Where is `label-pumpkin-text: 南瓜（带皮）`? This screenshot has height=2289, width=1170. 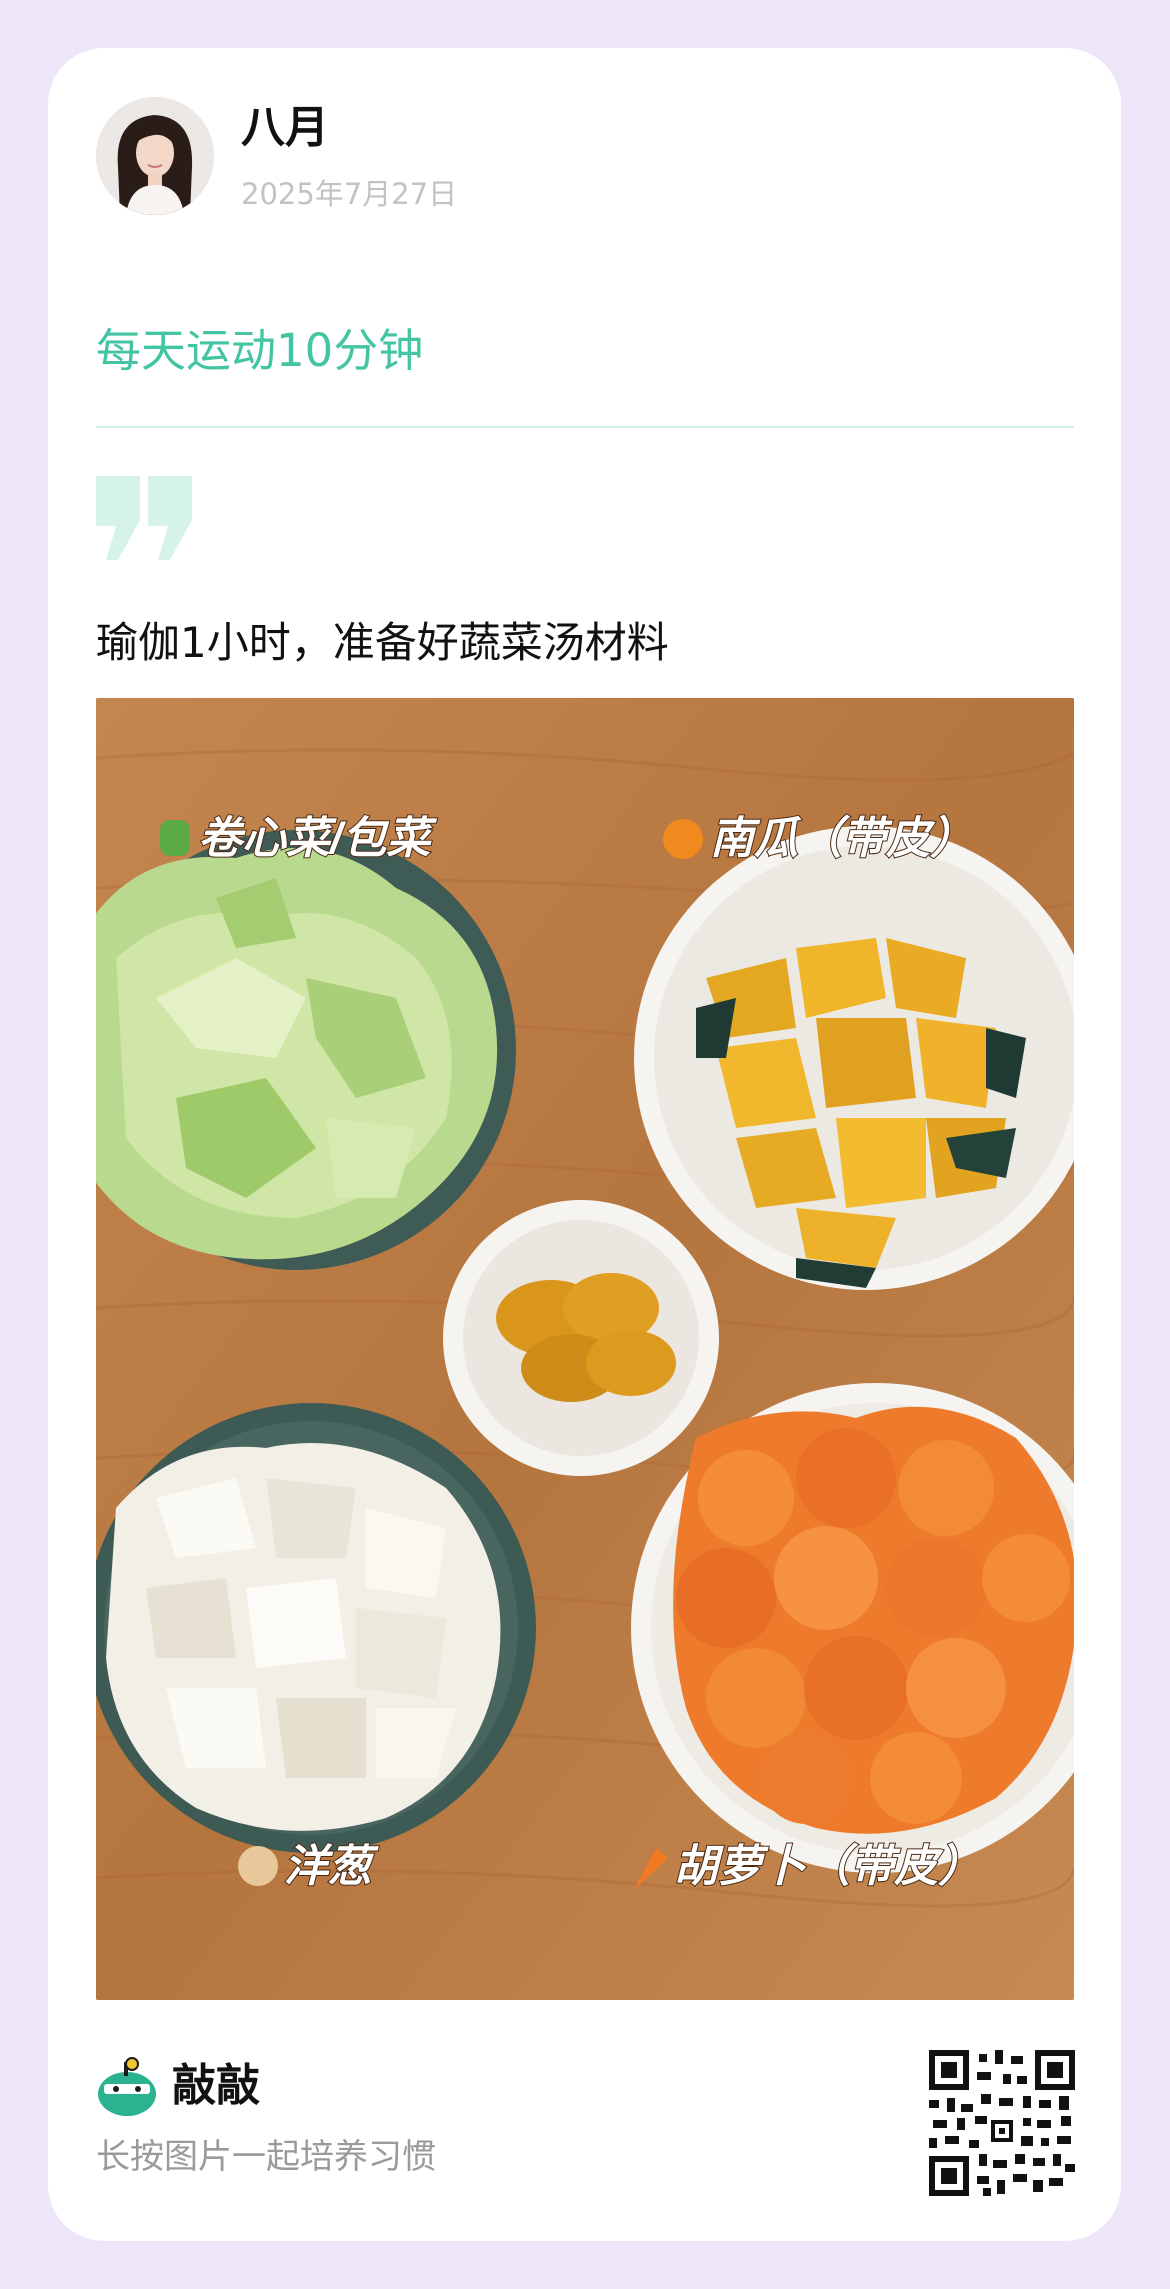
label-pumpkin-text: 南瓜（带皮） is located at coordinates (842, 838).